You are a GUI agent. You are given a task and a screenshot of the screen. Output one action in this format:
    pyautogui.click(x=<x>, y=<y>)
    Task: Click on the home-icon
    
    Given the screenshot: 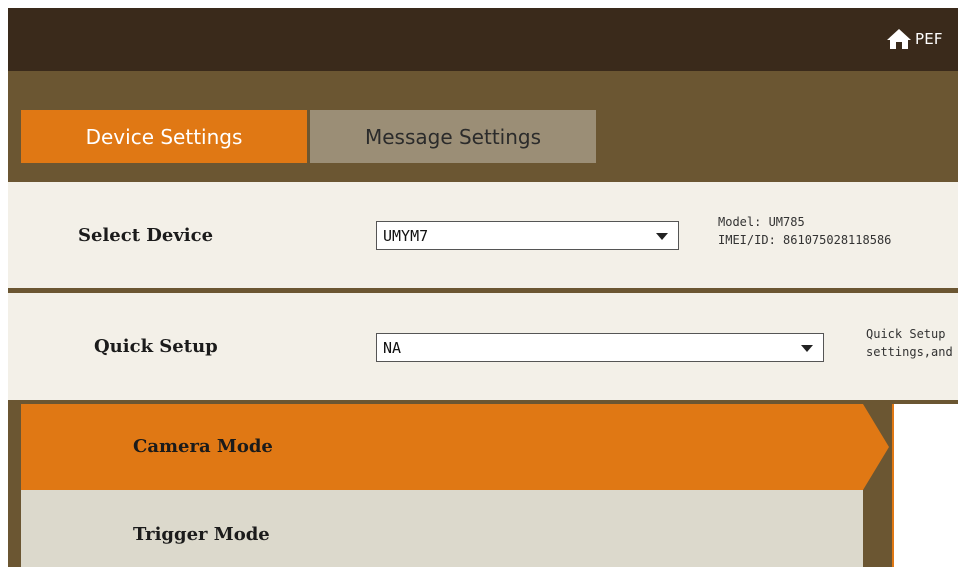 What is the action you would take?
    pyautogui.click(x=899, y=39)
    